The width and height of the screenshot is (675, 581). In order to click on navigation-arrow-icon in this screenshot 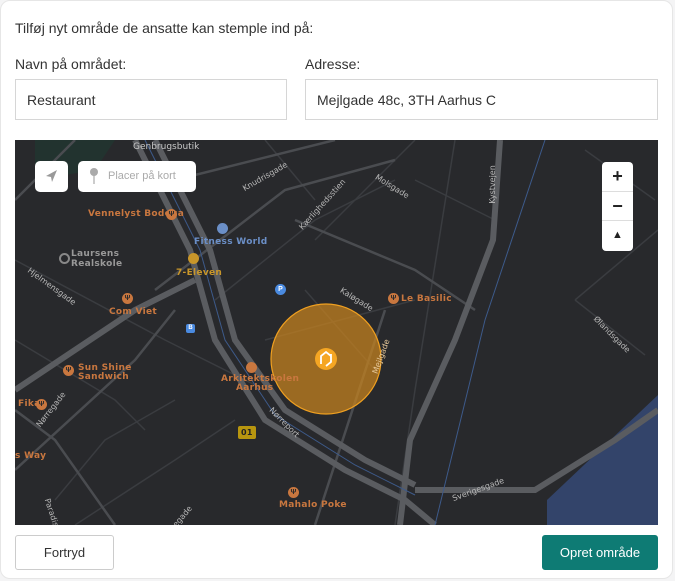, I will do `click(51, 176)`.